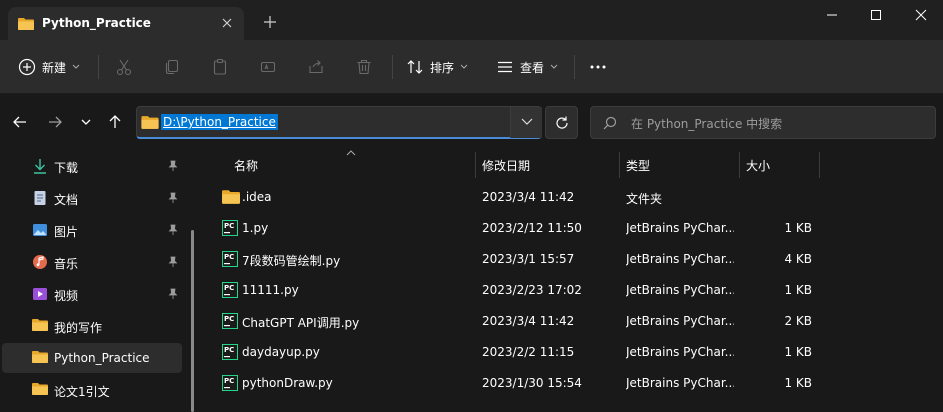 This screenshot has width=943, height=412. What do you see at coordinates (49, 67) in the screenshot?
I see `new-button: 新建` at bounding box center [49, 67].